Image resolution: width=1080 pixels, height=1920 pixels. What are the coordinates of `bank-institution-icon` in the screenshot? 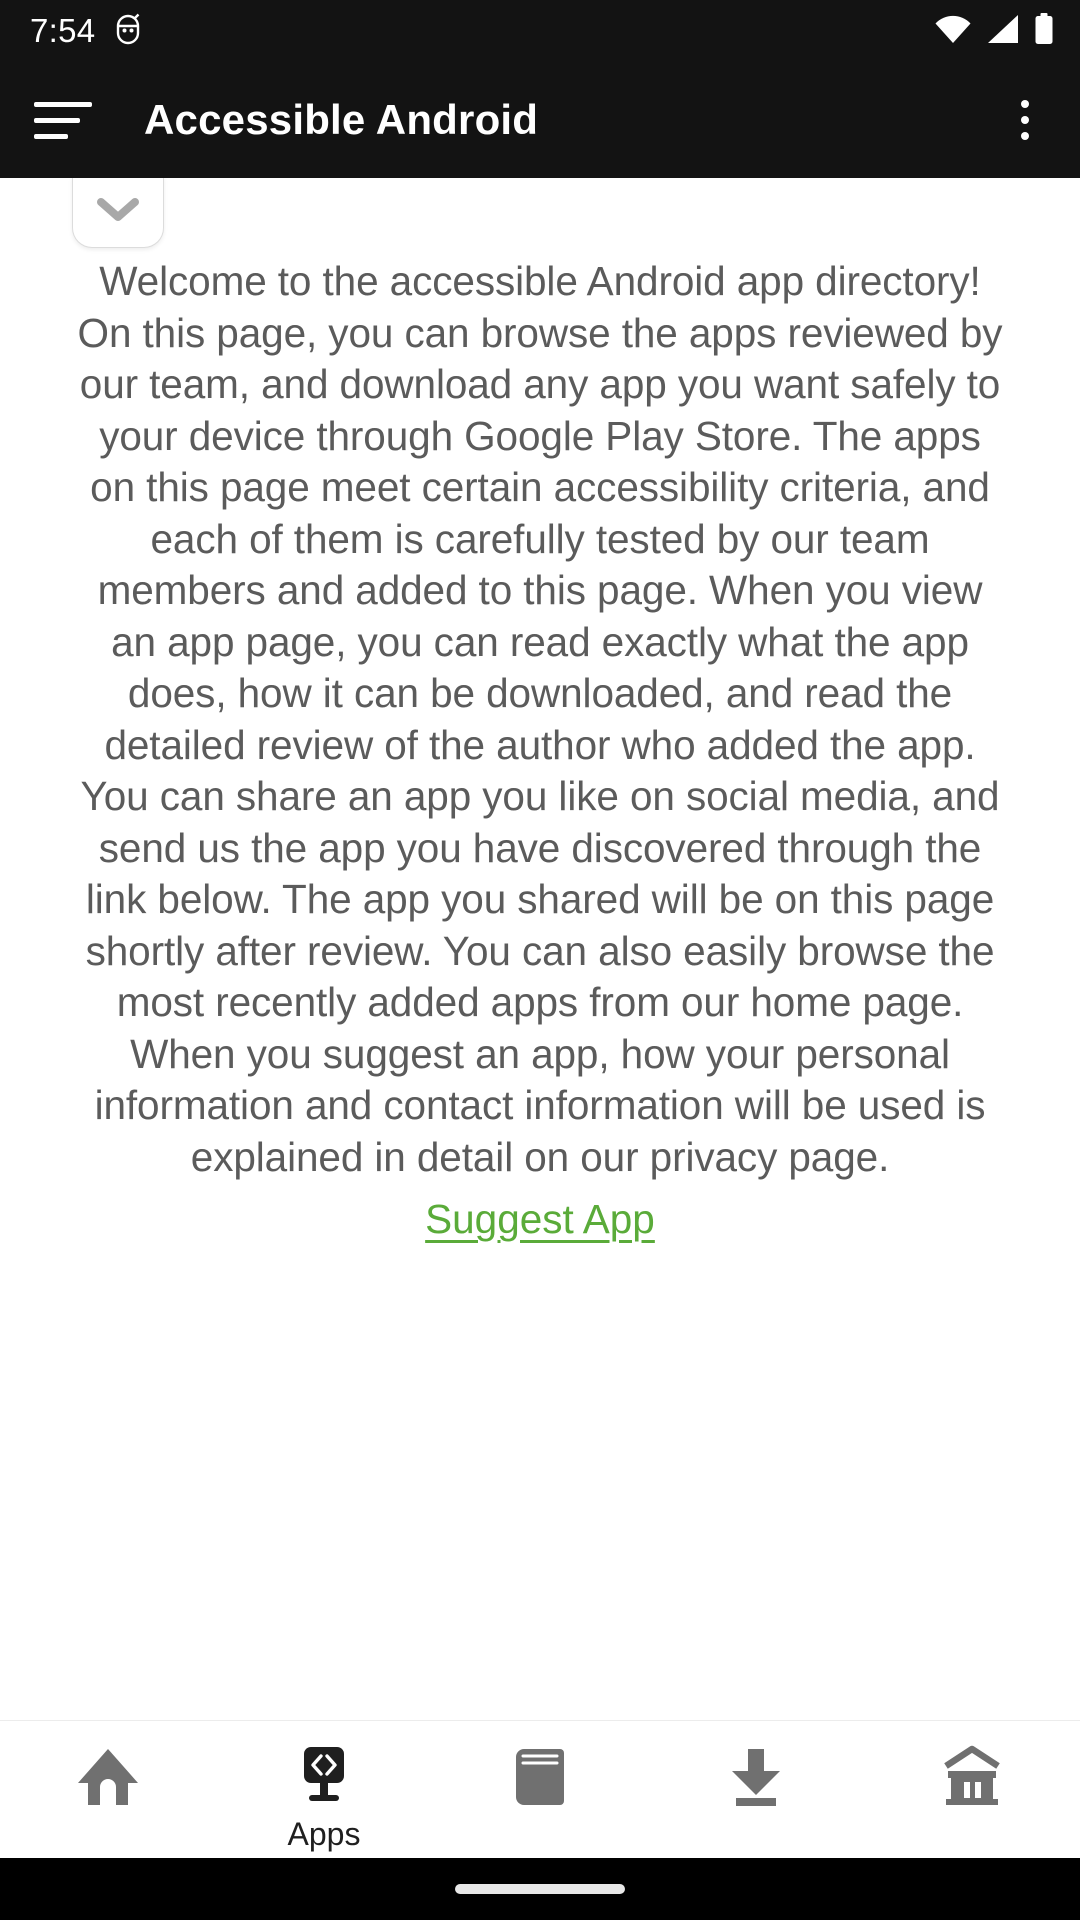 It's located at (972, 1777).